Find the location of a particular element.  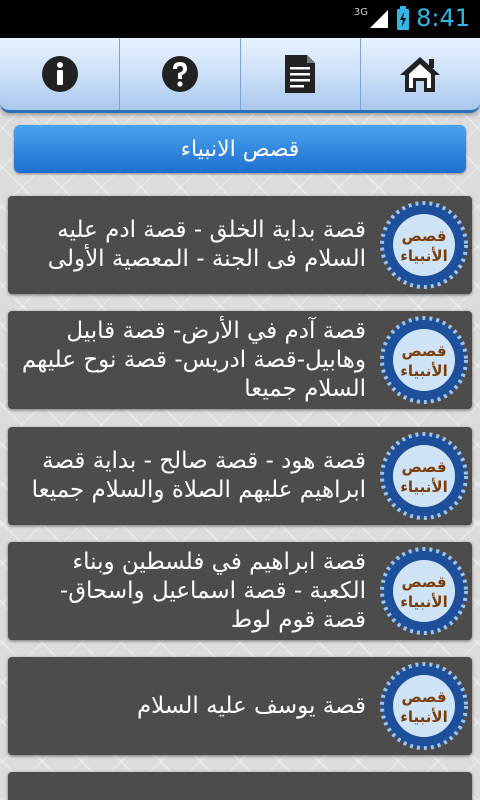

battery-icon is located at coordinates (403, 18).